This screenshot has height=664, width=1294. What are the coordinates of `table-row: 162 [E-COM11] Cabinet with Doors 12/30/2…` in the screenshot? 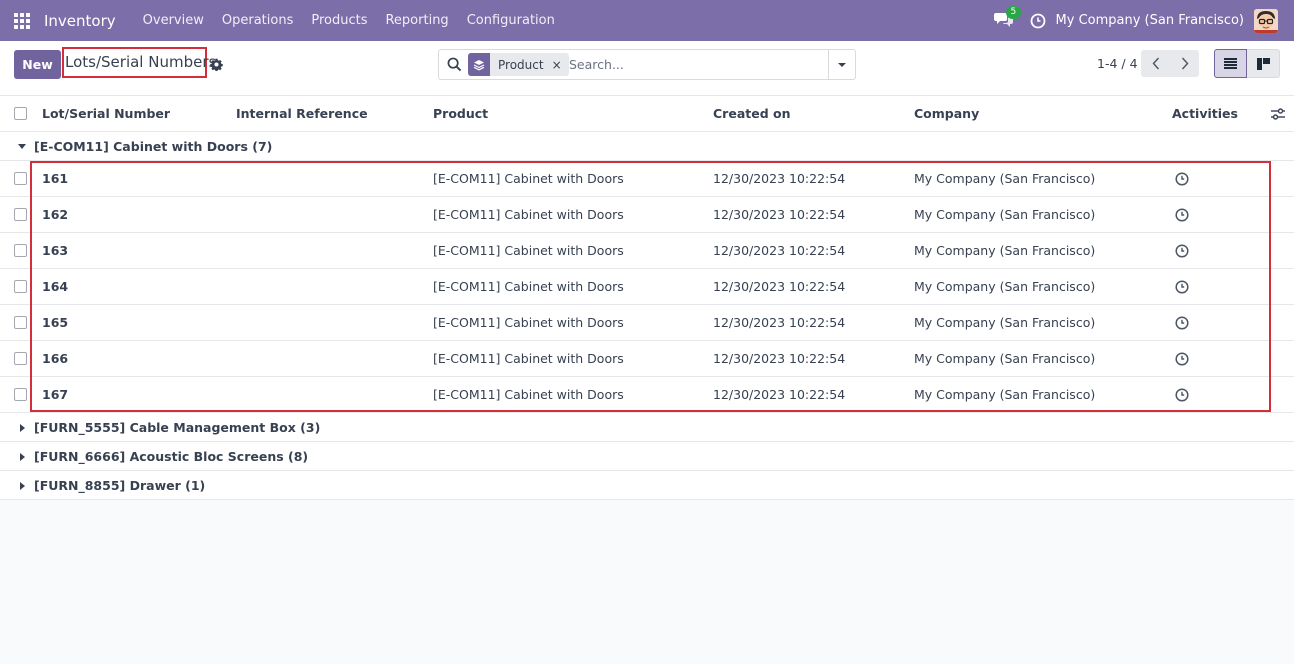 It's located at (647, 215).